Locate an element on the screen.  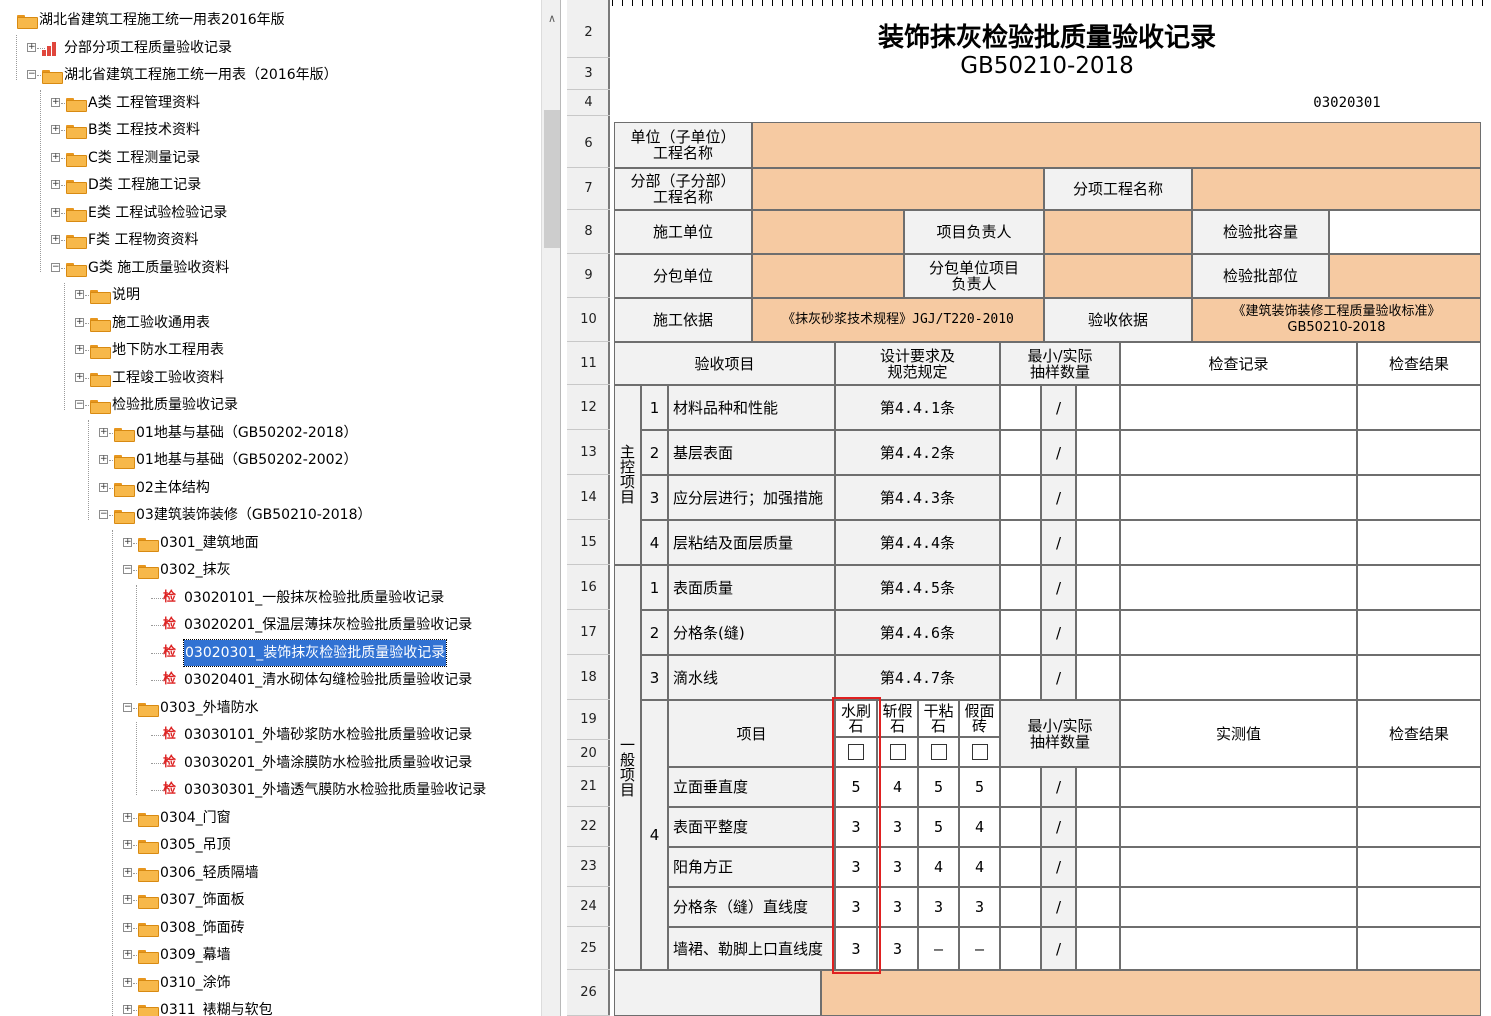
form-code-input is located at coordinates (1412, 103).